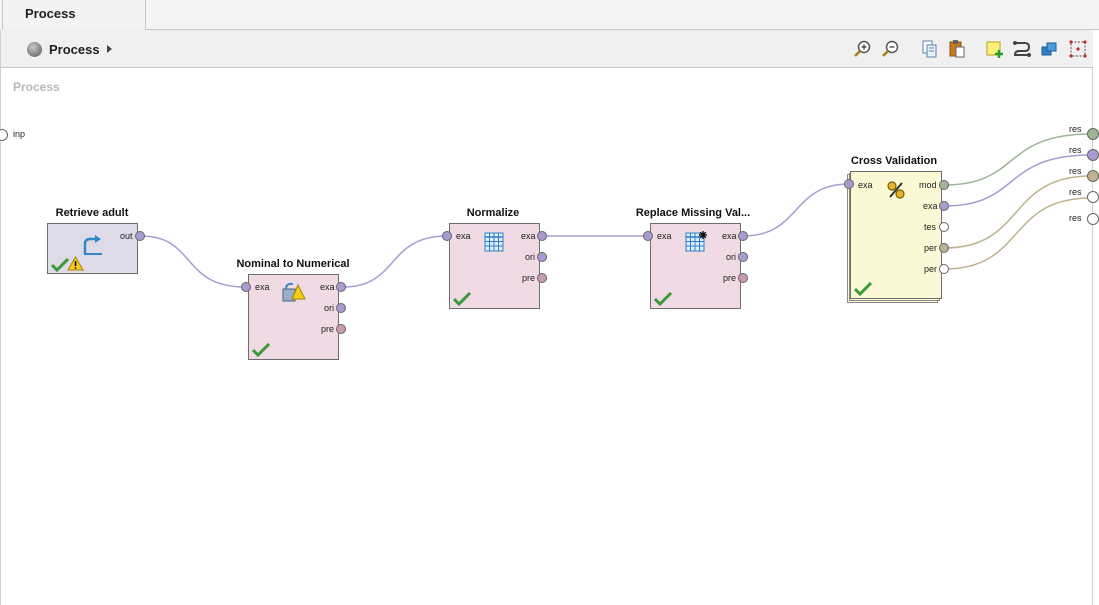  What do you see at coordinates (546, 49) in the screenshot?
I see `process-toolbar: Process` at bounding box center [546, 49].